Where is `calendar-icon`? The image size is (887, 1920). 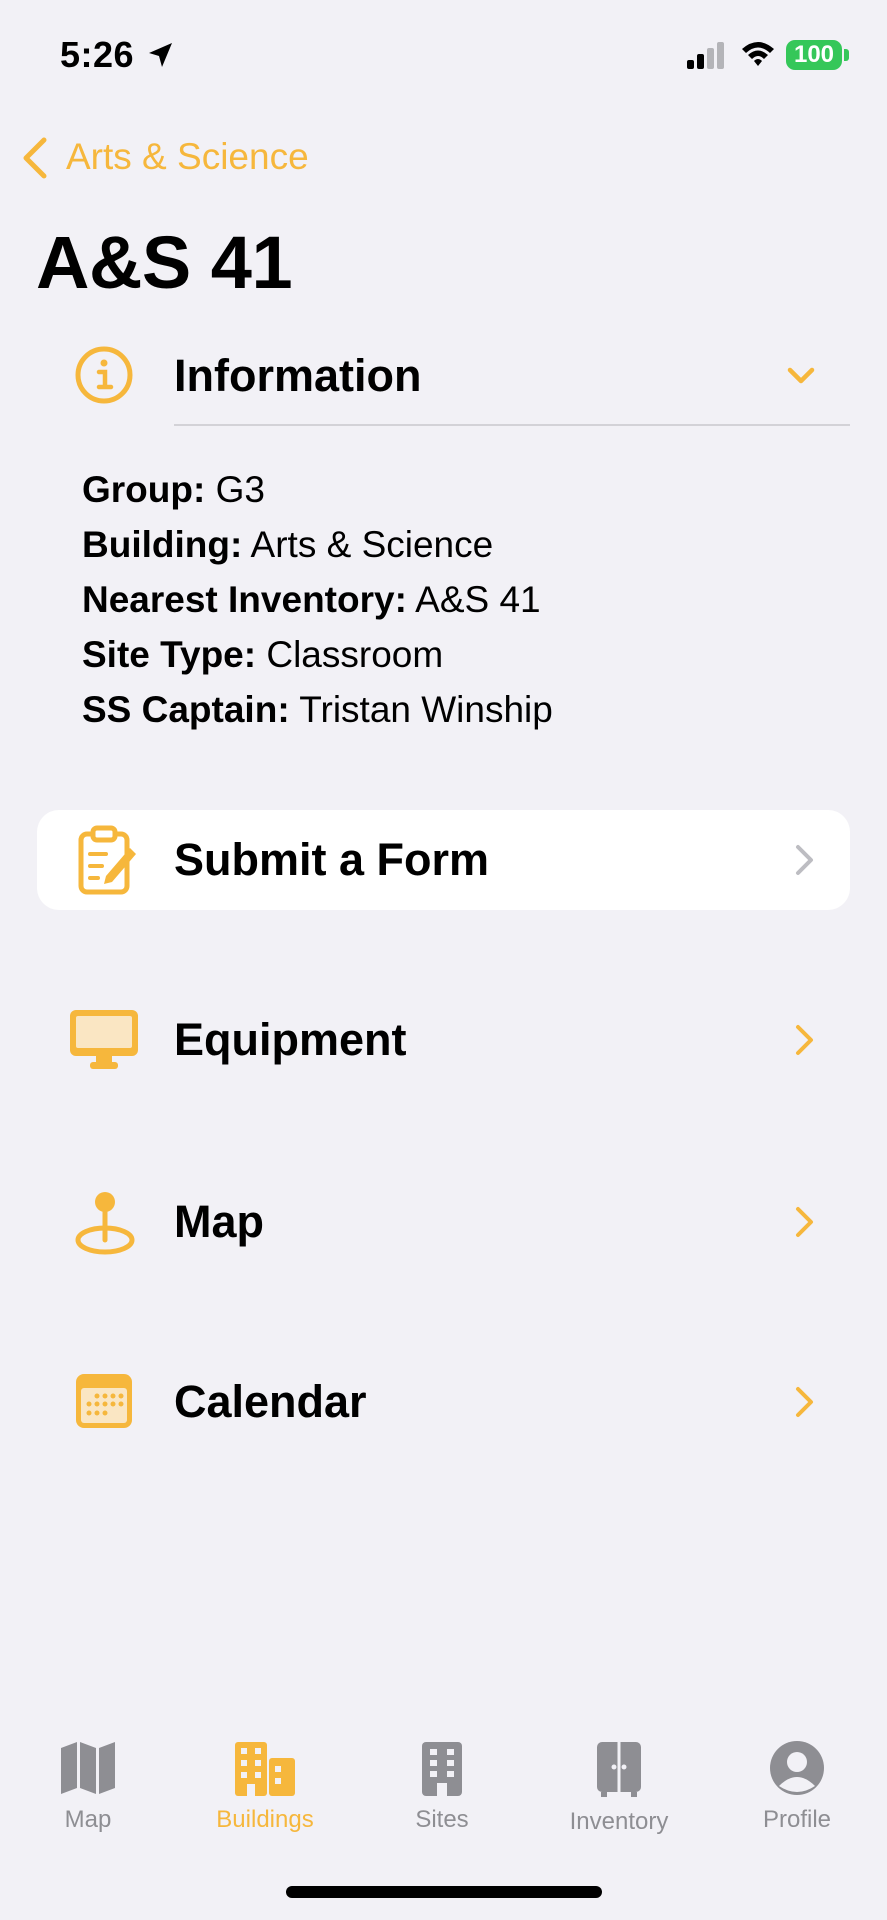 calendar-icon is located at coordinates (104, 1401).